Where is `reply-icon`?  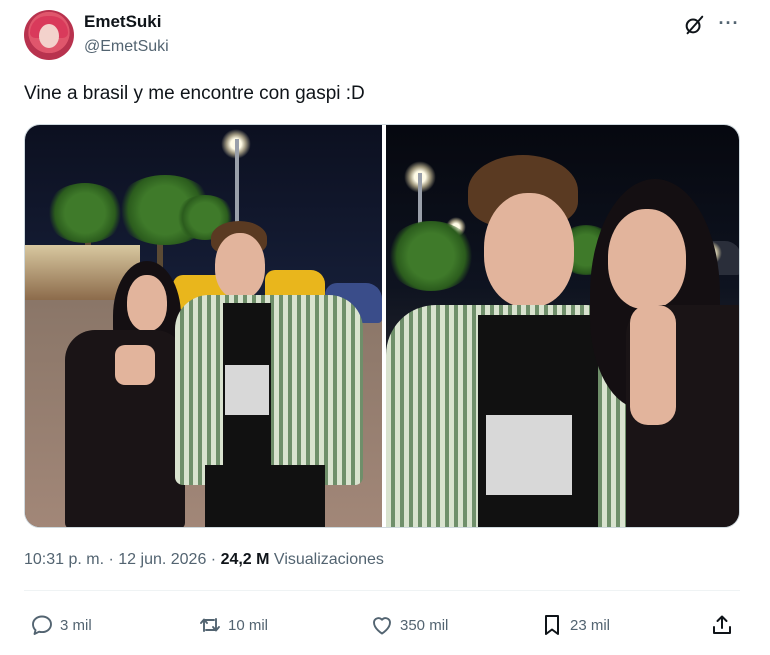
reply-icon is located at coordinates (42, 625).